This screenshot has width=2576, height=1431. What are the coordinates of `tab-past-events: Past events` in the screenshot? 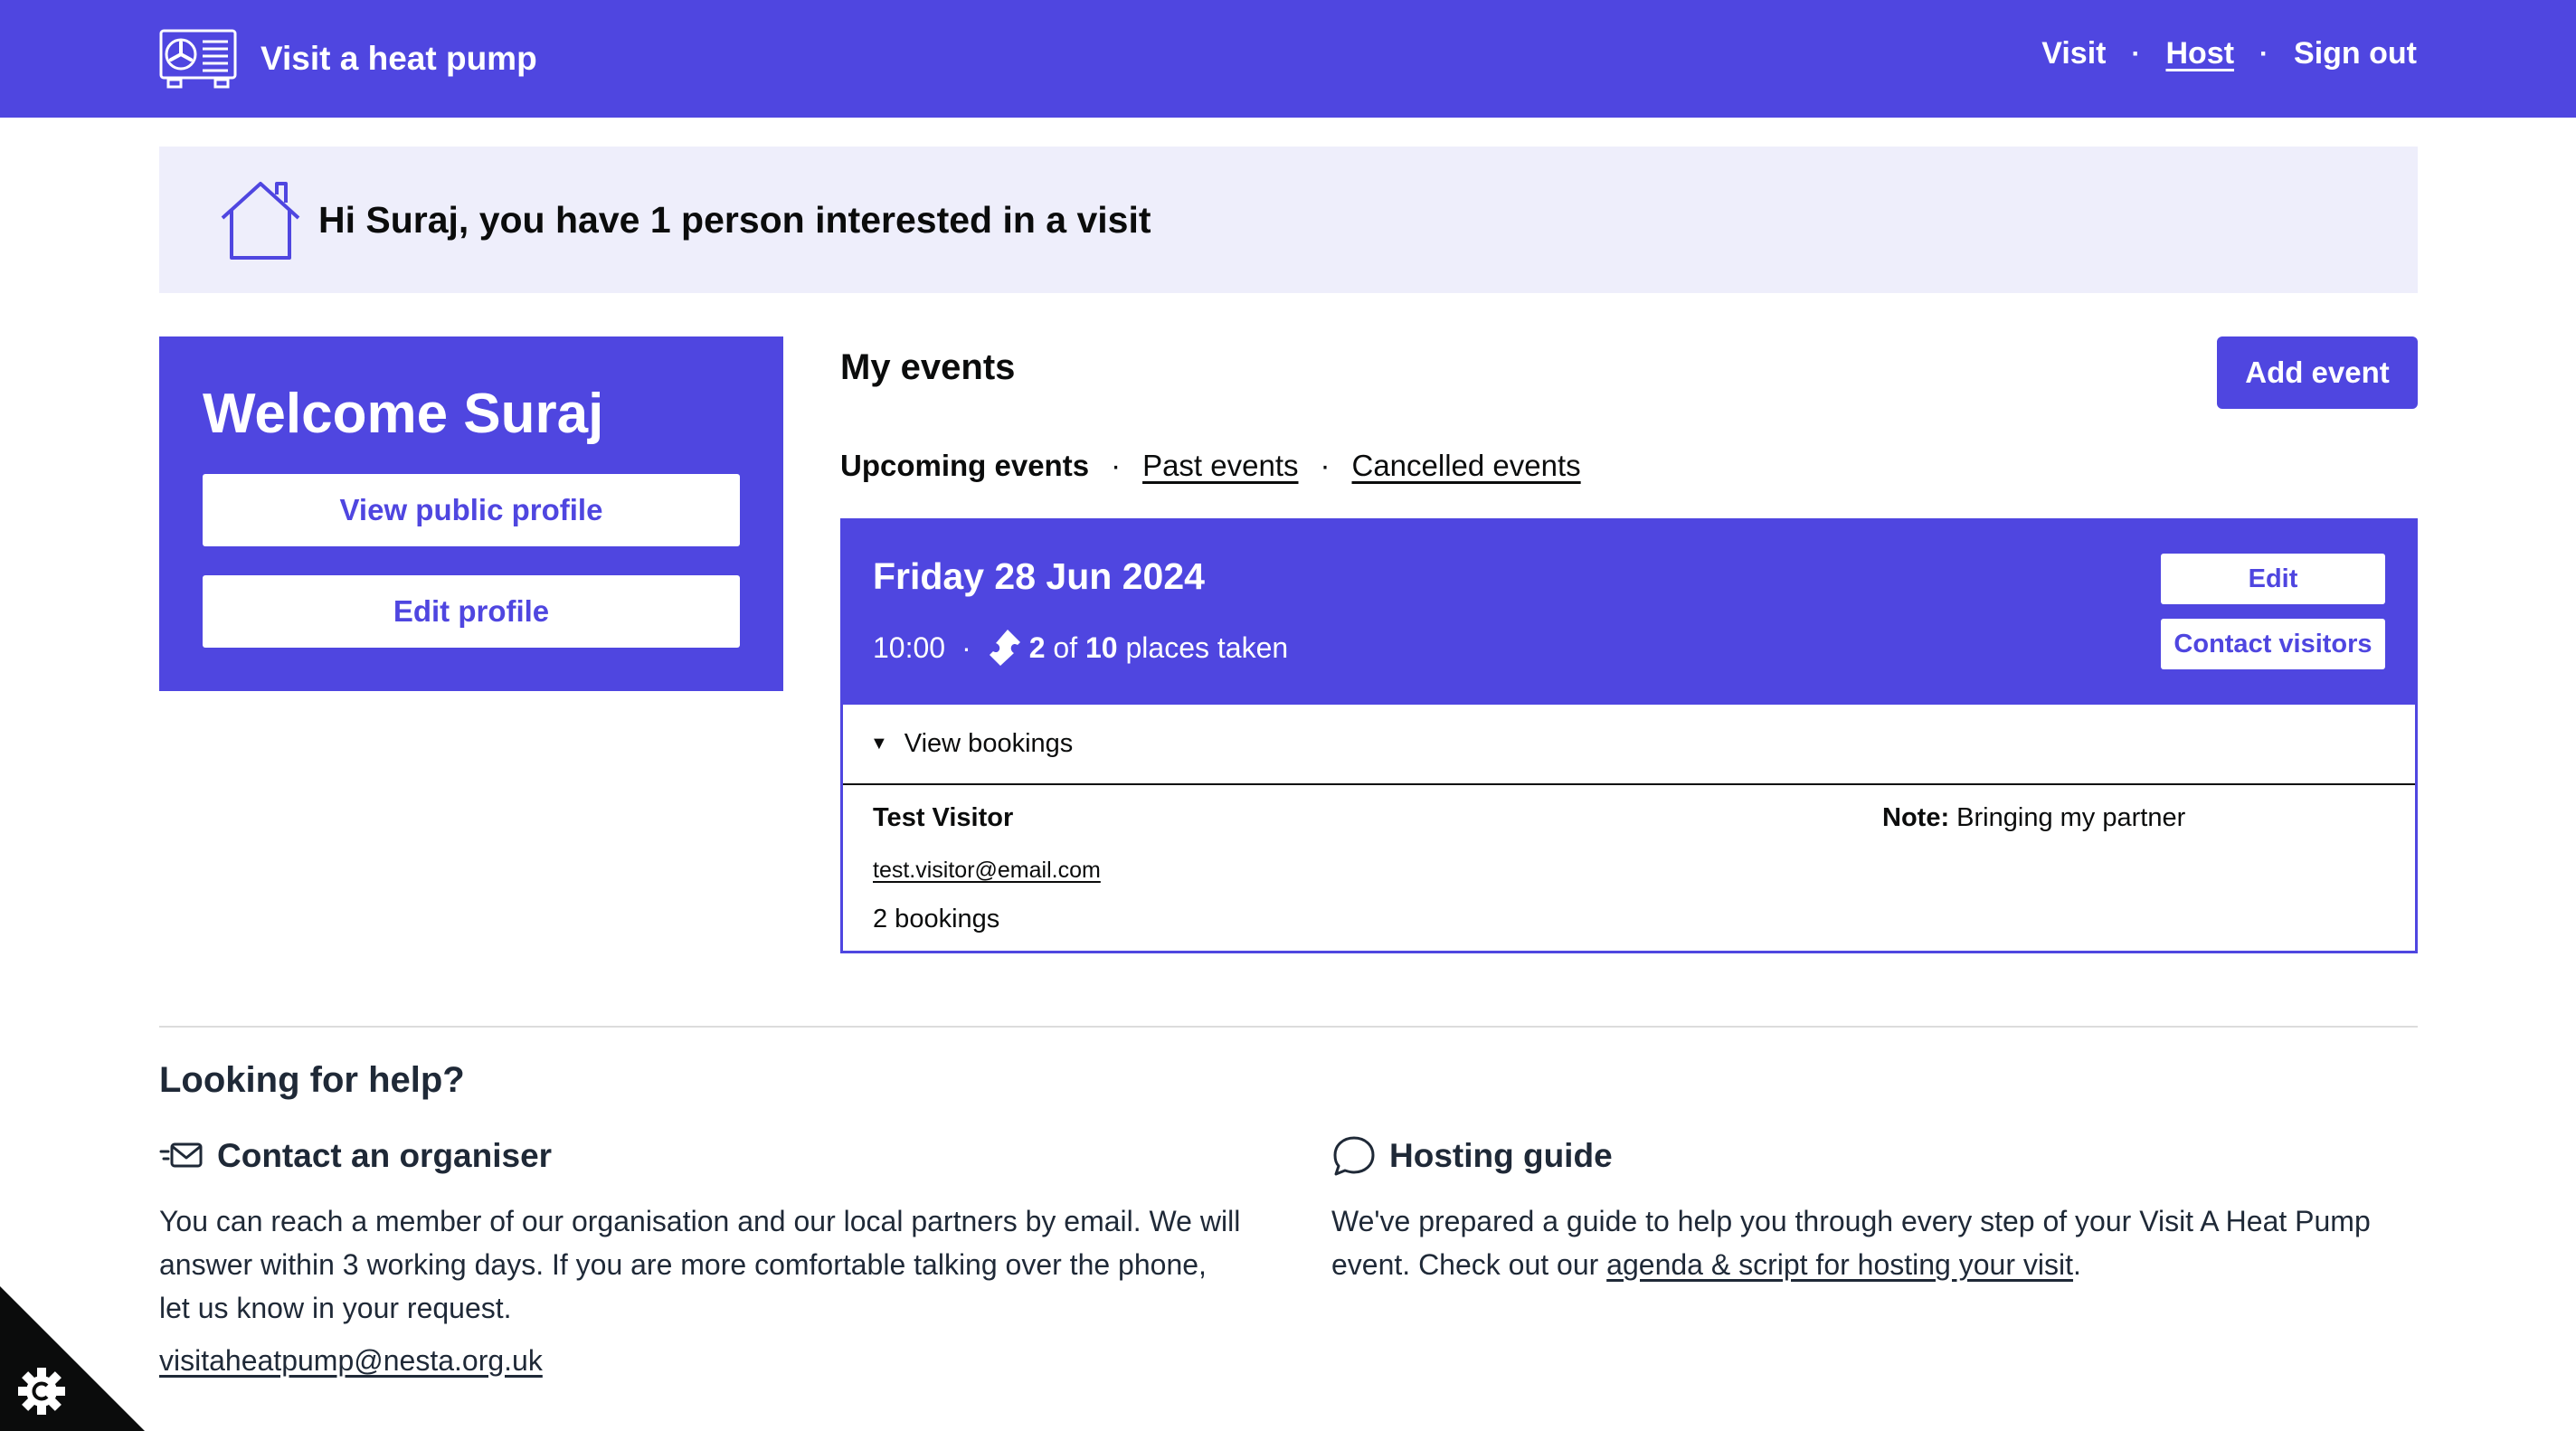 It's located at (1220, 466).